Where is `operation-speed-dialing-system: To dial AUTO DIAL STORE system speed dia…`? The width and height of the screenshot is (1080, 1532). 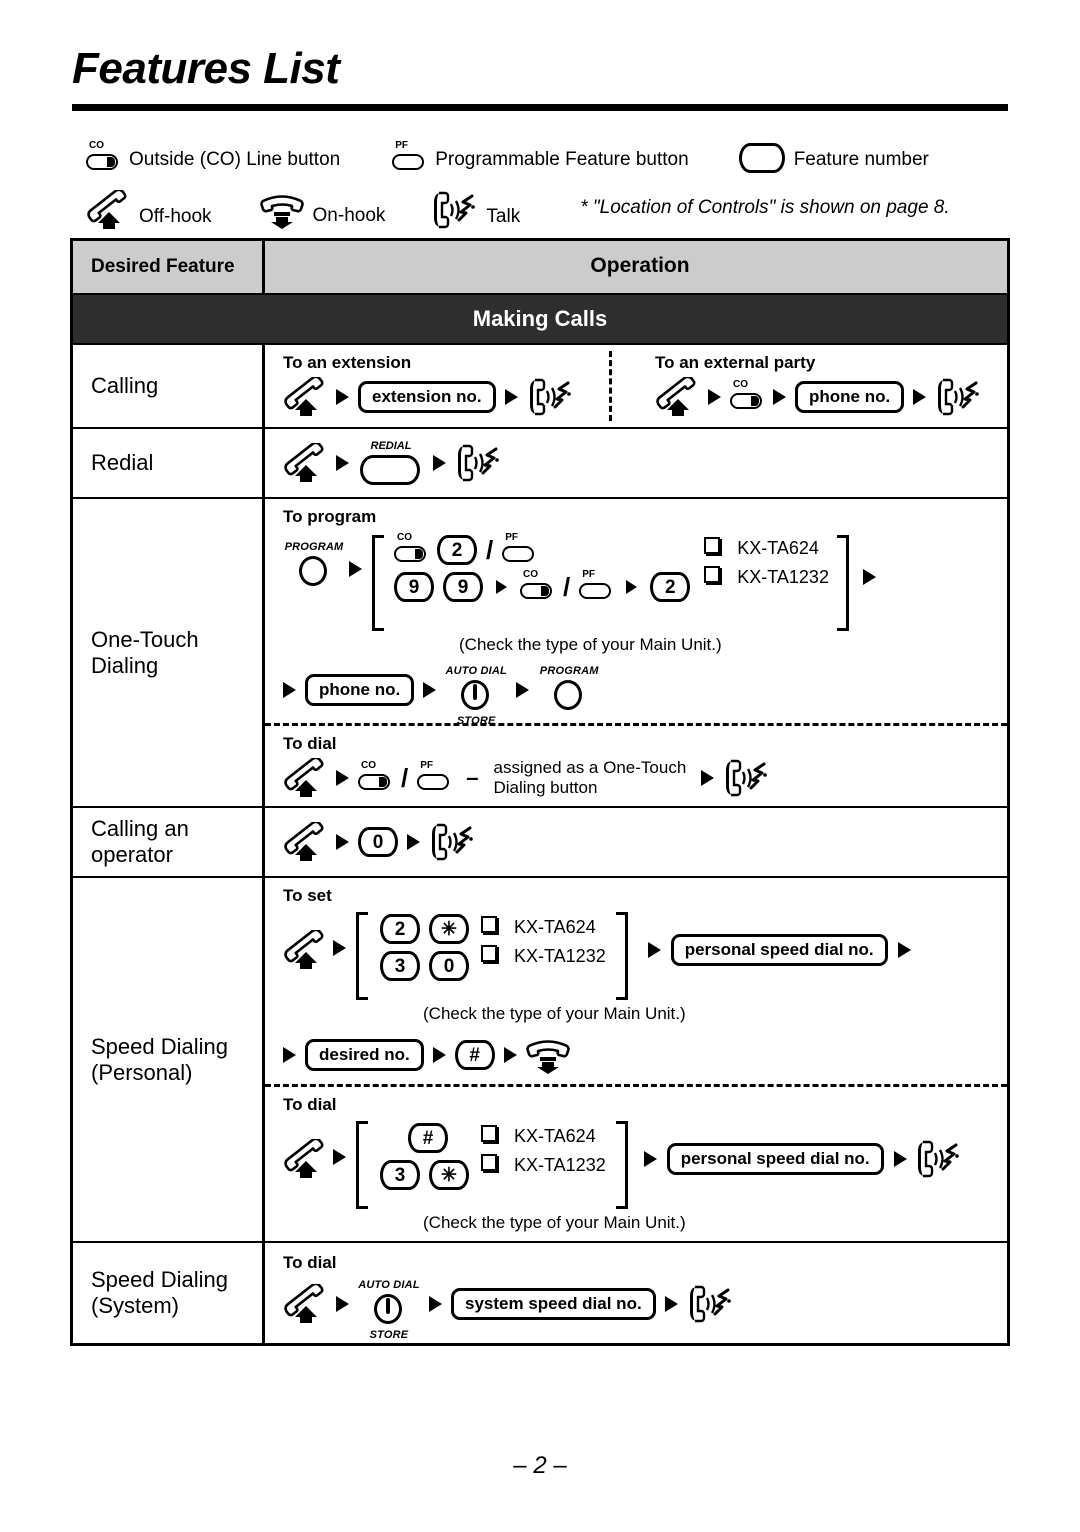
operation-speed-dialing-system: To dial AUTO DIAL STORE system speed dia… is located at coordinates (636, 1293).